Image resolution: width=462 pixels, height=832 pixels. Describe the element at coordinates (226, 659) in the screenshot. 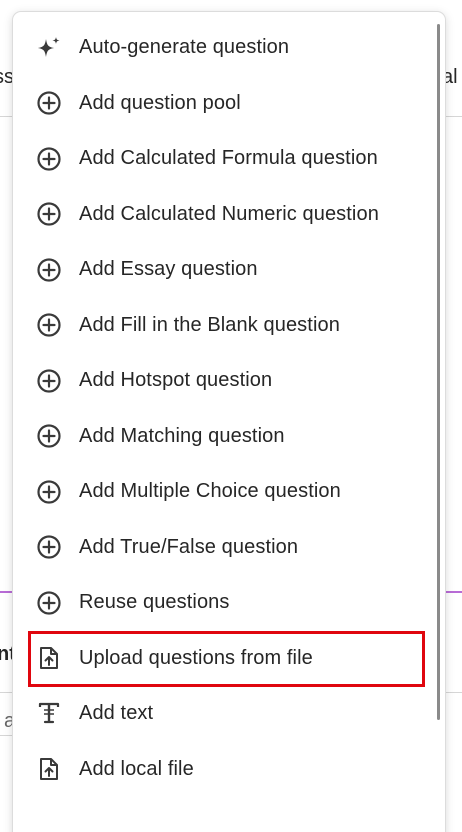

I see `highlight-box` at that location.